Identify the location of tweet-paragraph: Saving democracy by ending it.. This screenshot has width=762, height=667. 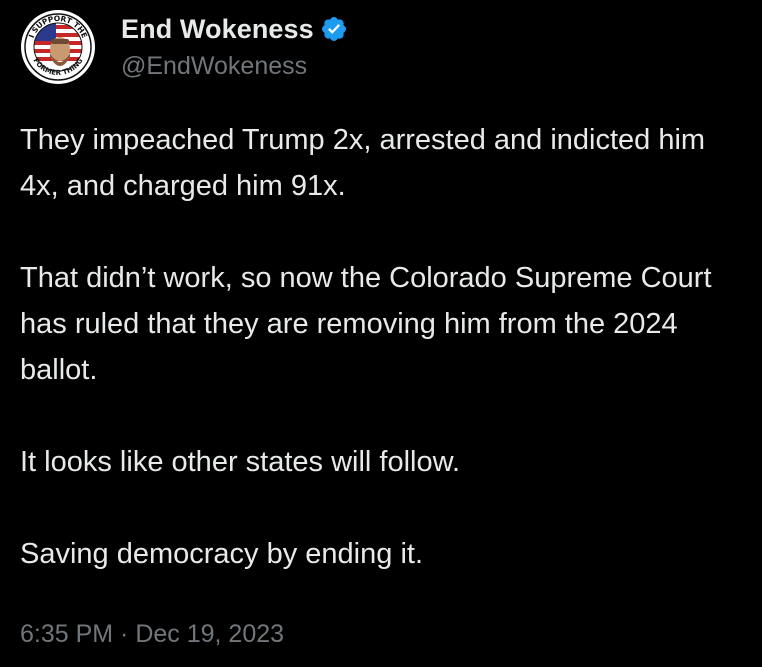
(221, 554).